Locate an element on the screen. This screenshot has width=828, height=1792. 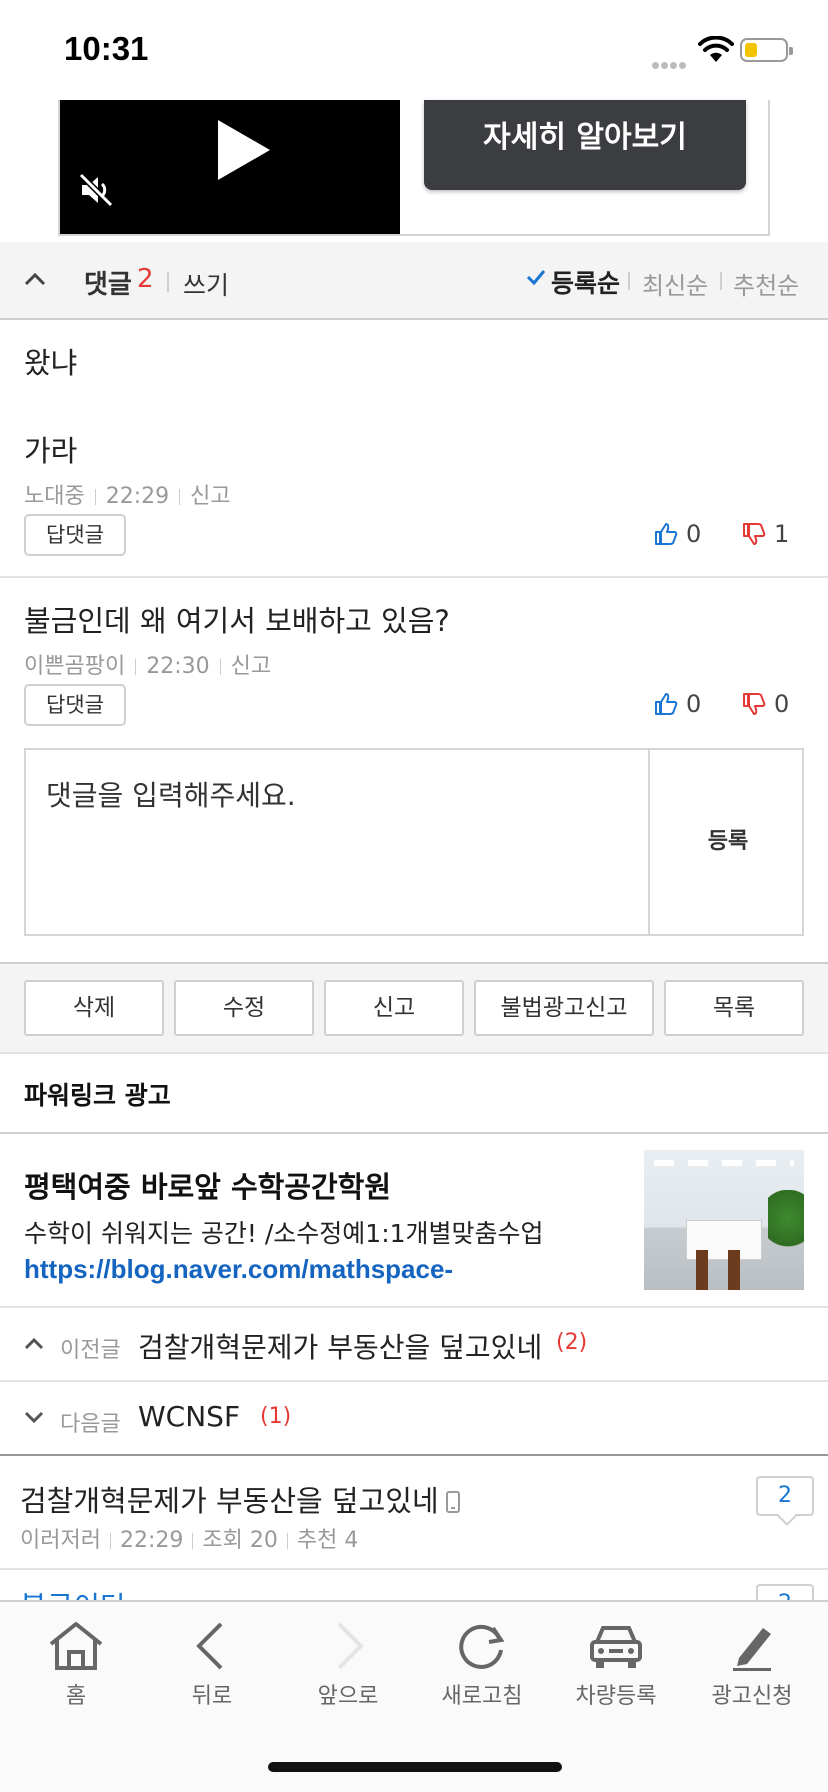
status-bar: 10:31 is located at coordinates (414, 50).